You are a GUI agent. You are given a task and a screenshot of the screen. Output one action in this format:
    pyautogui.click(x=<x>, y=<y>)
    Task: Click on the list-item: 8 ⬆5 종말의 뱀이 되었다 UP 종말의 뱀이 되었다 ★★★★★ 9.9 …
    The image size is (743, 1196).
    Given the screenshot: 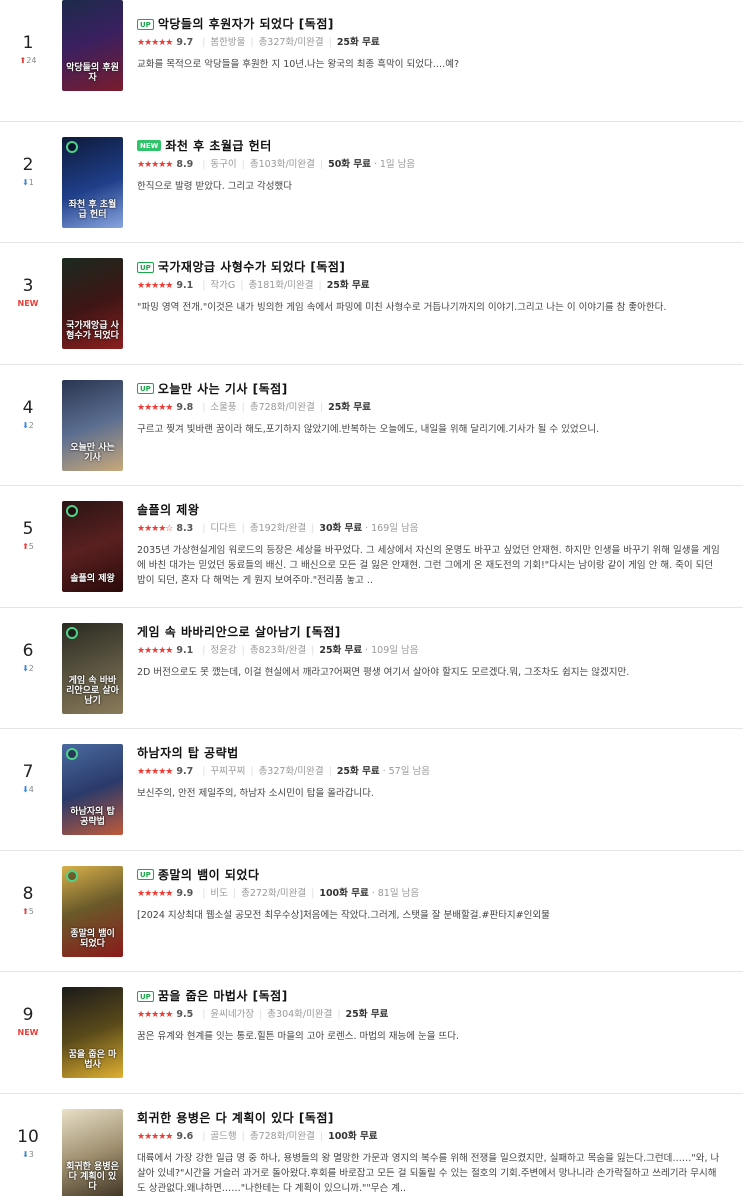 What is the action you would take?
    pyautogui.click(x=371, y=911)
    